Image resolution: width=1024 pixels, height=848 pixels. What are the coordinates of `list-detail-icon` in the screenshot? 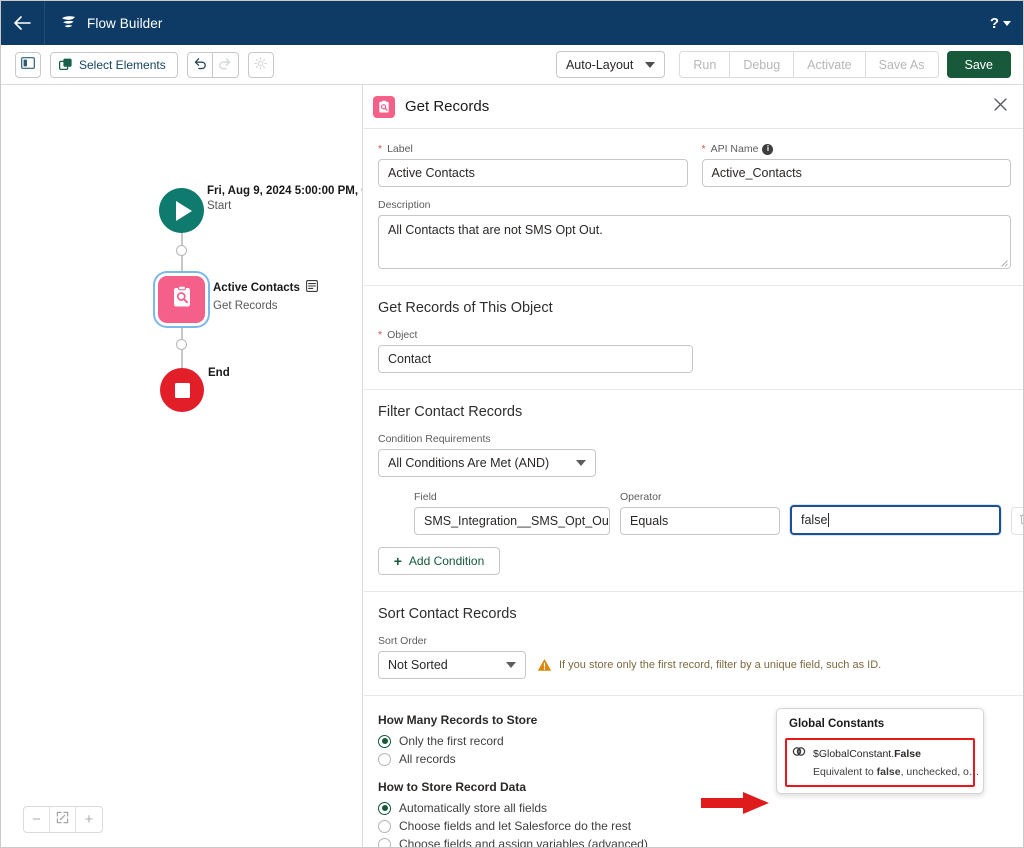 It's located at (311, 288).